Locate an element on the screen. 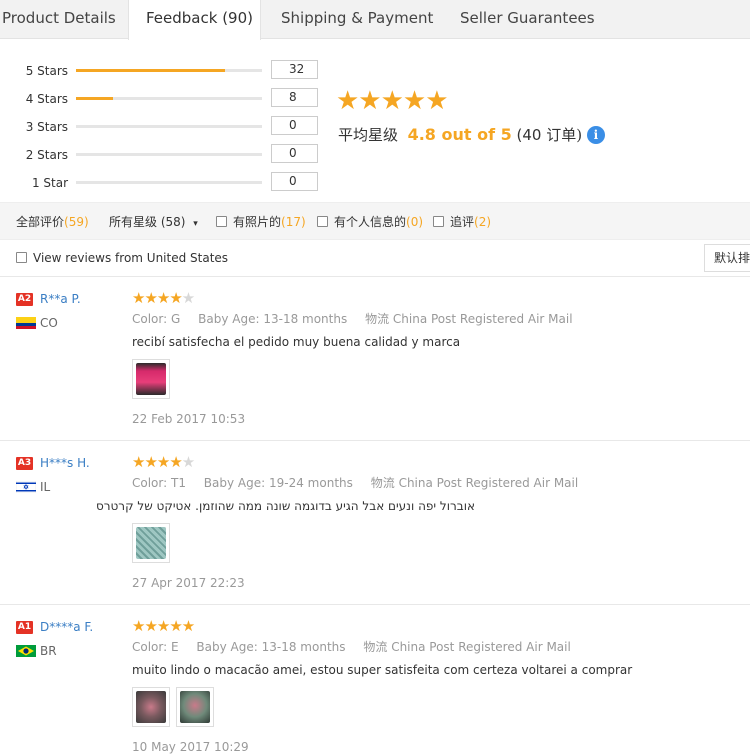 This screenshot has width=750, height=755. rating-label: 5 Stars is located at coordinates (46, 71).